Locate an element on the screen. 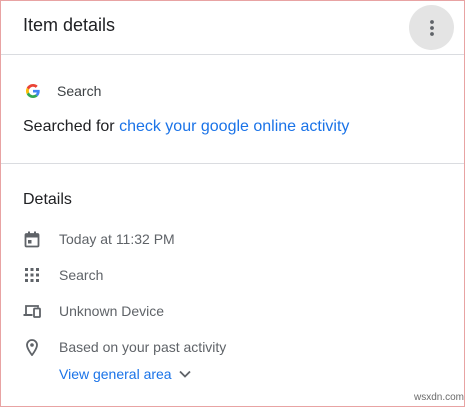  view-general-area-link: View general area is located at coordinates (125, 374).